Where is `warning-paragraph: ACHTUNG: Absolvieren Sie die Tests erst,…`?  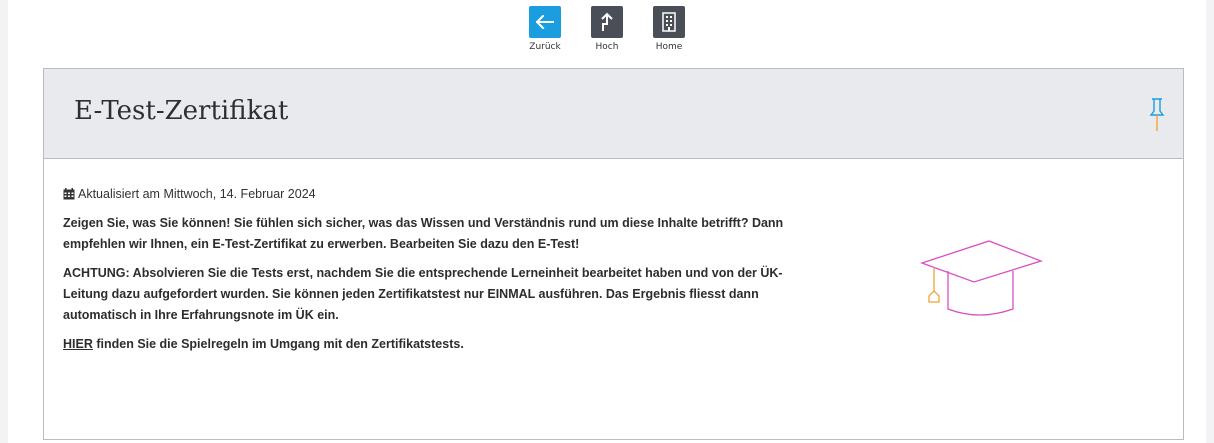
warning-paragraph: ACHTUNG: Absolvieren Sie die Tests erst,… is located at coordinates (423, 294).